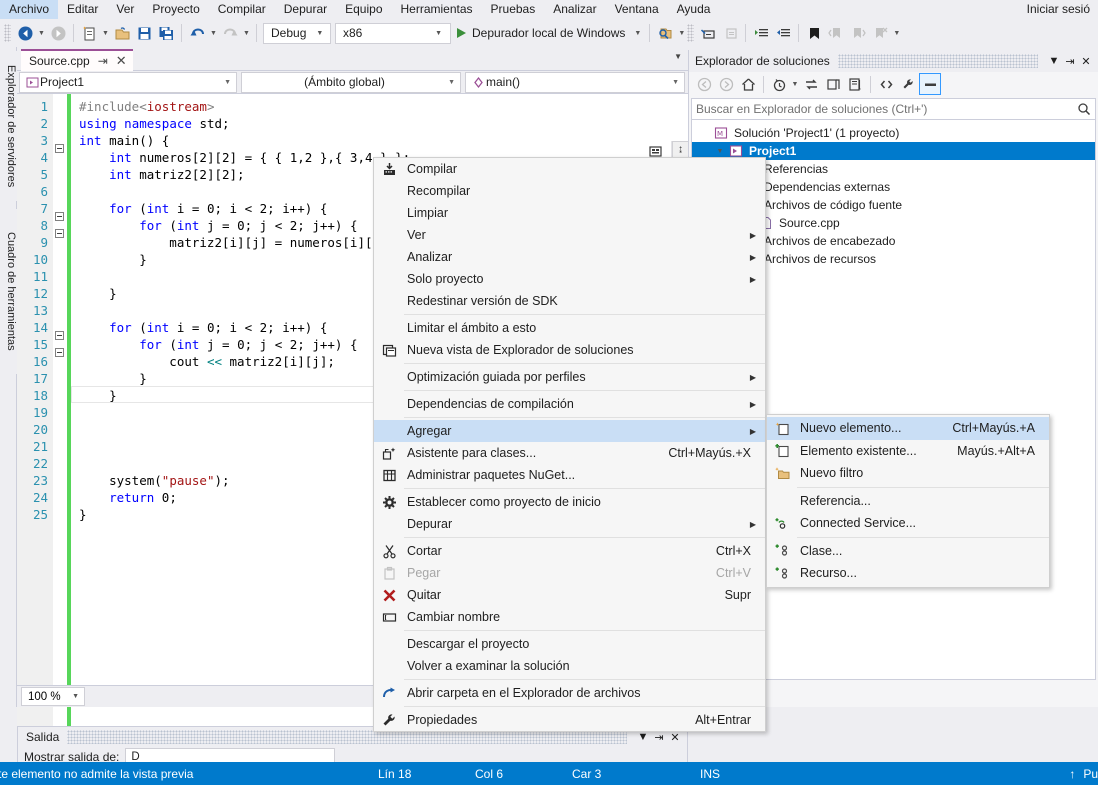  Describe the element at coordinates (569, 617) in the screenshot. I see `menu-item-cambiar-nombre: Cambiar nombre` at that location.